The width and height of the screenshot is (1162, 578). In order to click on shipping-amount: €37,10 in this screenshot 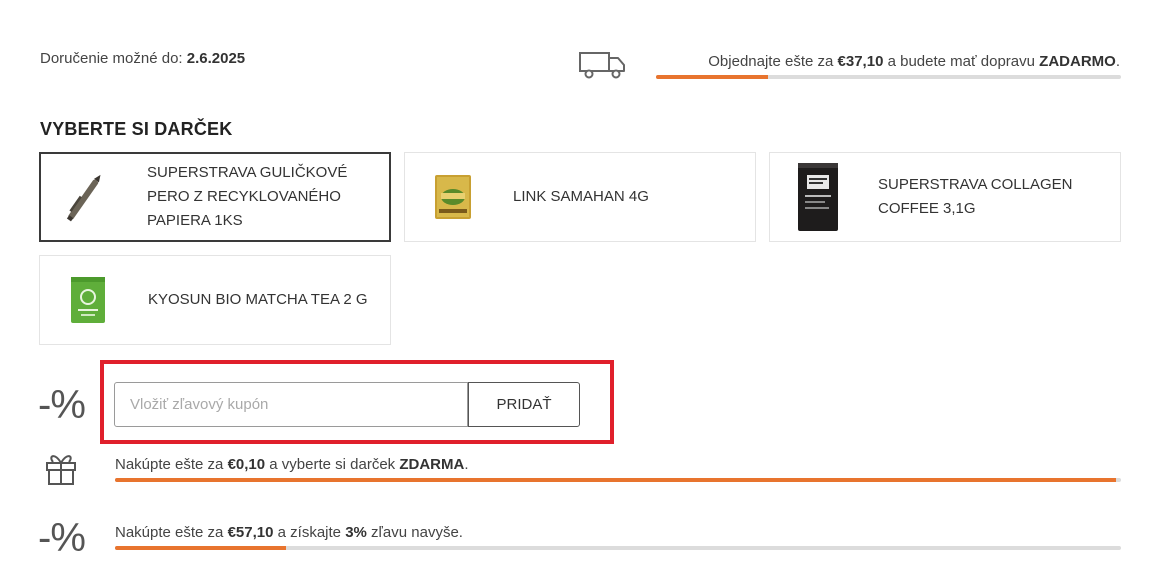, I will do `click(860, 61)`.